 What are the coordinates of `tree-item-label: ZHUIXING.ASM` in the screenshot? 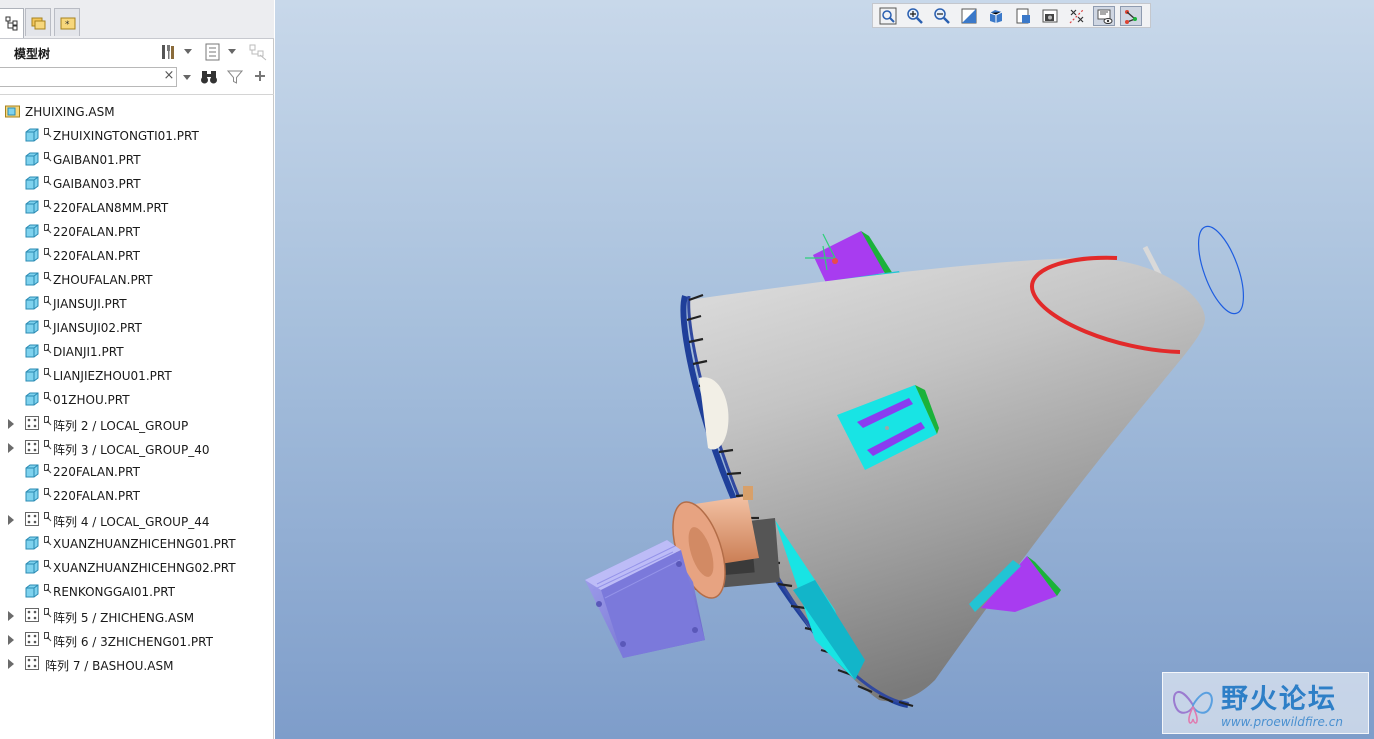 It's located at (70, 112).